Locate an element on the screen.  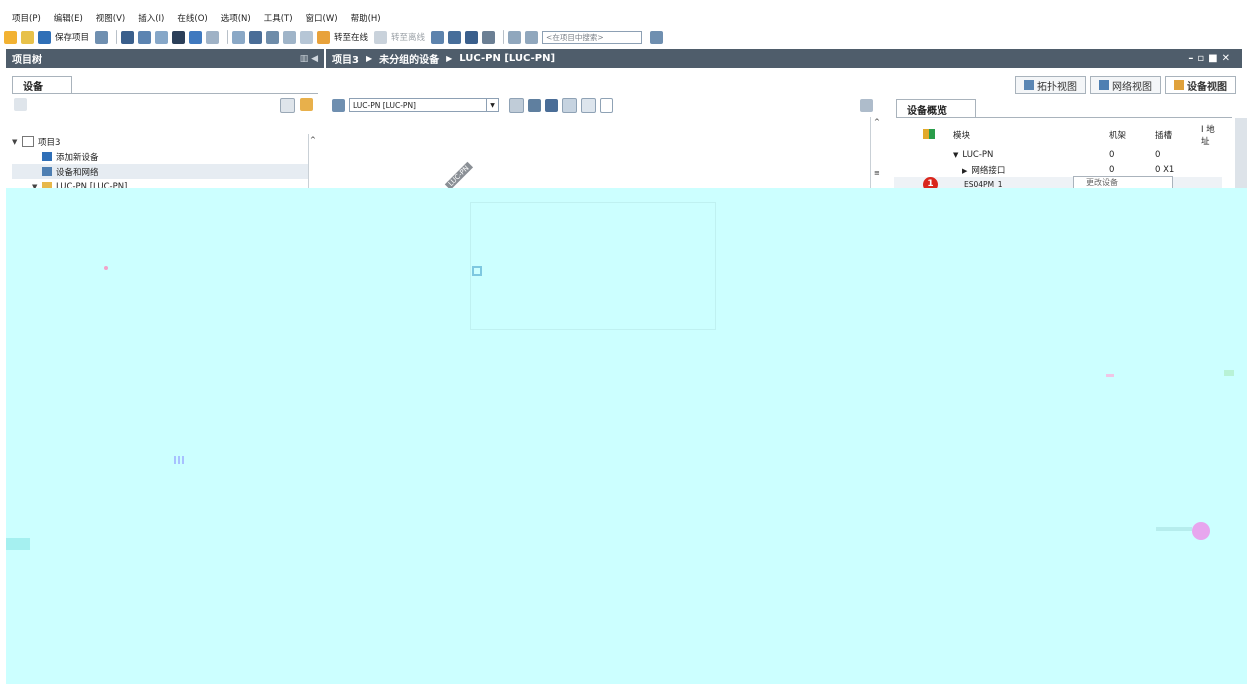
save-icon is located at coordinates (44, 37).